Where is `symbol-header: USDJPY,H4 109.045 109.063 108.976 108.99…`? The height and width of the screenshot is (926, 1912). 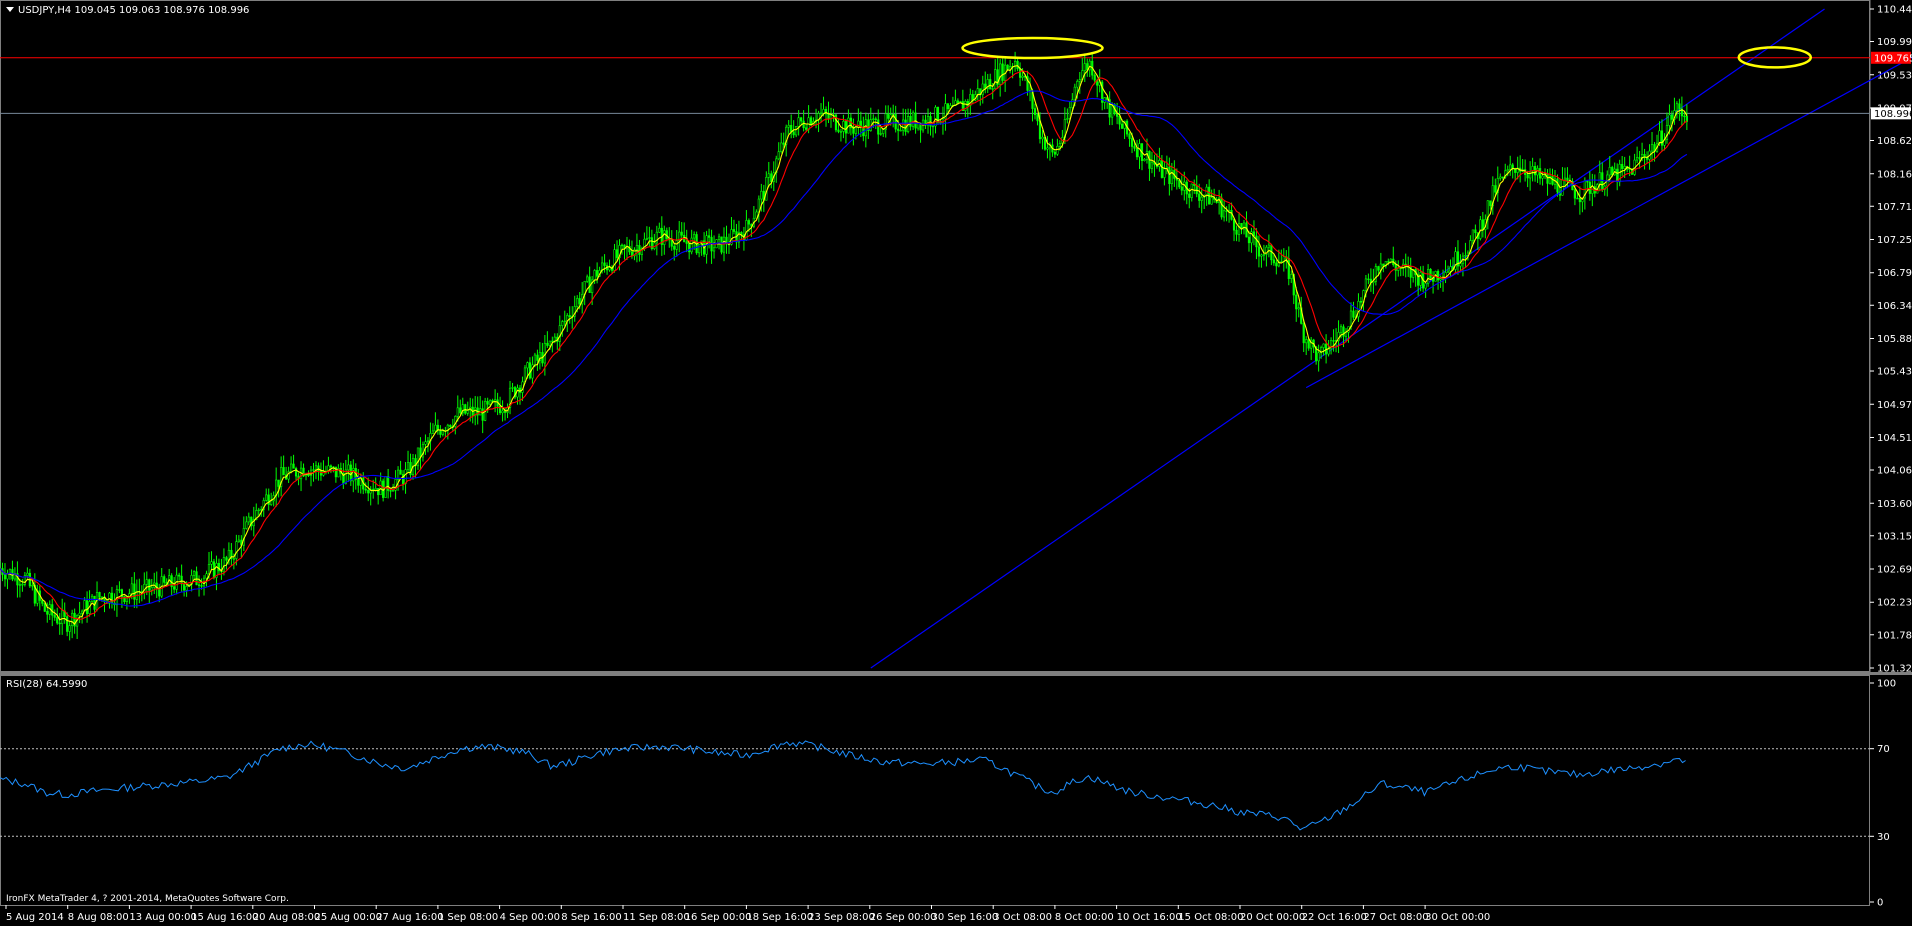
symbol-header: USDJPY,H4 109.045 109.063 108.976 108.99… is located at coordinates (133, 10).